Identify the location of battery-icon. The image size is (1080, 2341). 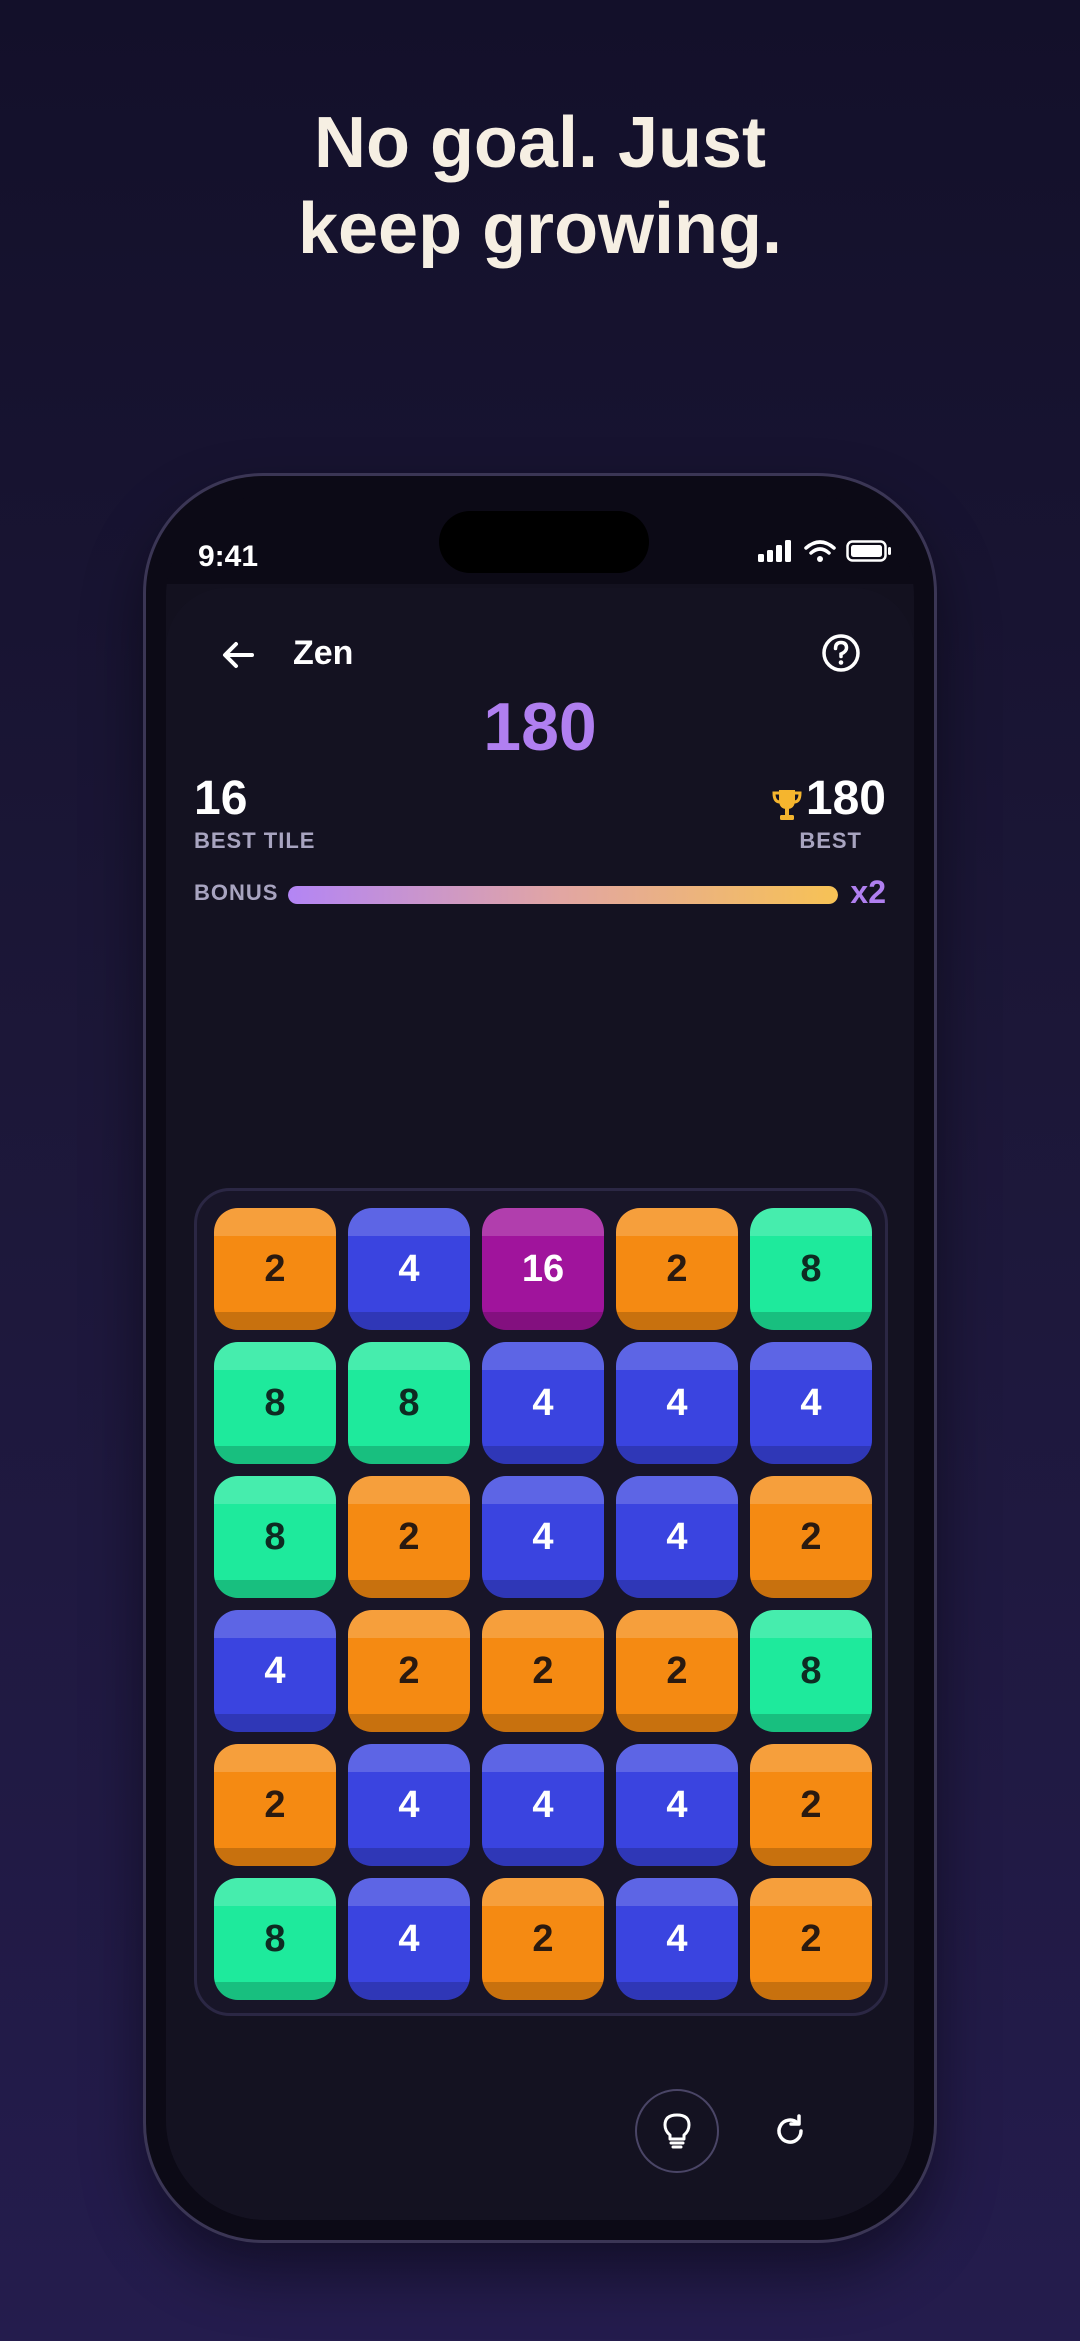
(868, 551).